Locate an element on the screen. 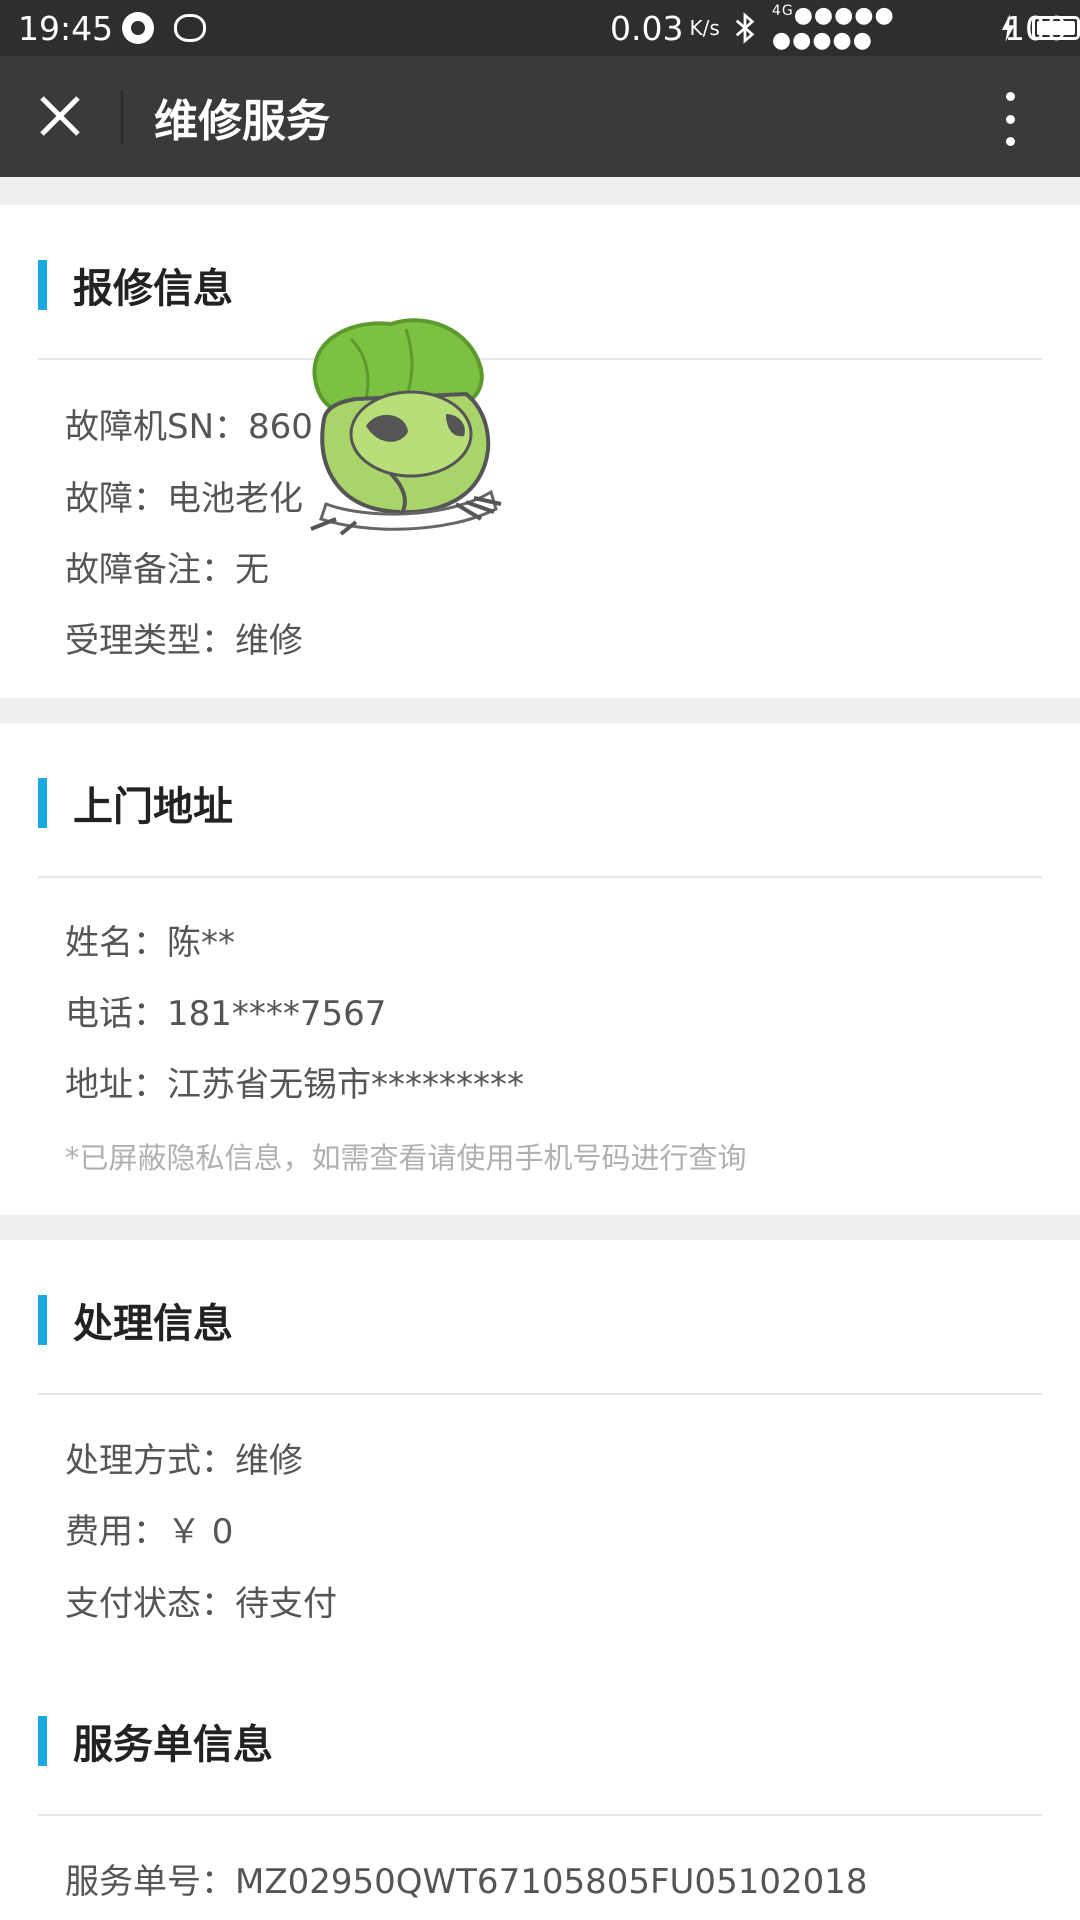 The width and height of the screenshot is (1080, 1920). more-button is located at coordinates (1010, 119).